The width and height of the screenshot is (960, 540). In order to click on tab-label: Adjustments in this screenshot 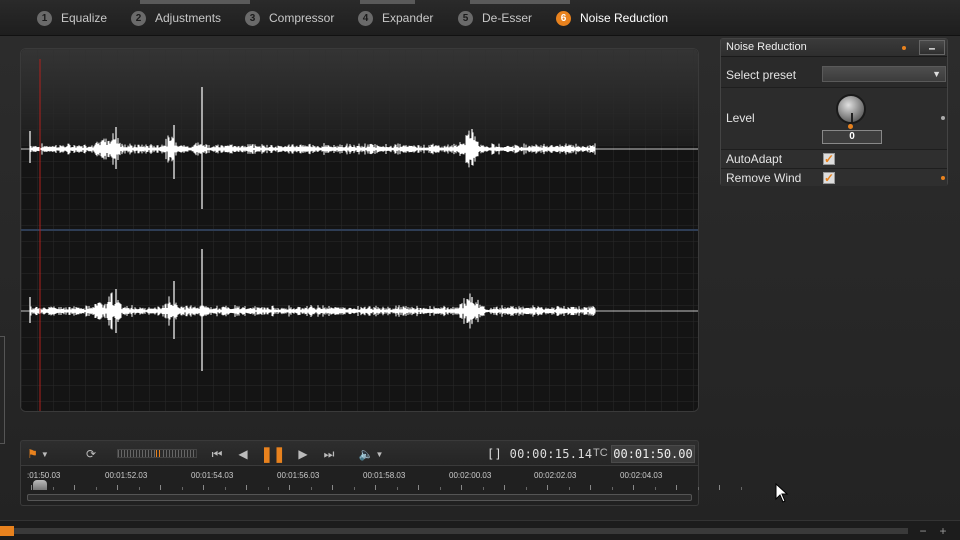, I will do `click(188, 18)`.